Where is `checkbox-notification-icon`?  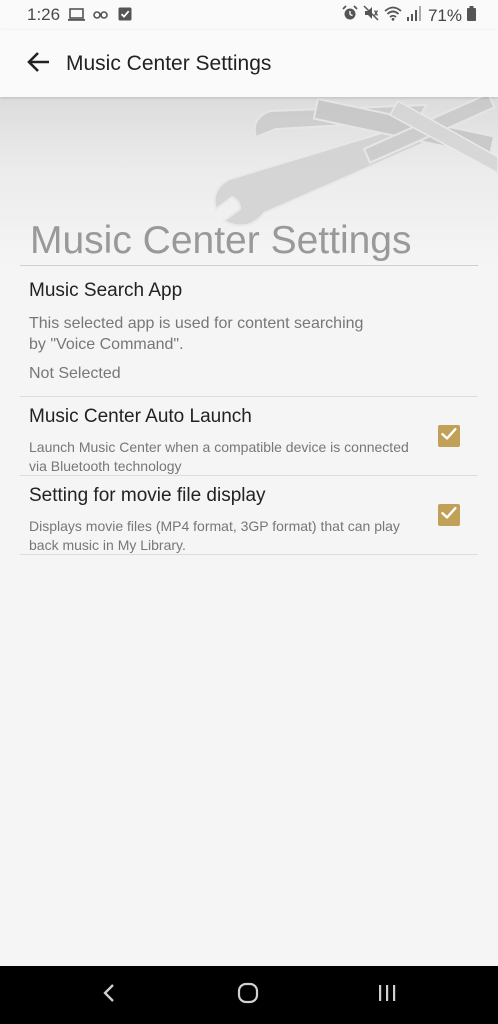
checkbox-notification-icon is located at coordinates (125, 16).